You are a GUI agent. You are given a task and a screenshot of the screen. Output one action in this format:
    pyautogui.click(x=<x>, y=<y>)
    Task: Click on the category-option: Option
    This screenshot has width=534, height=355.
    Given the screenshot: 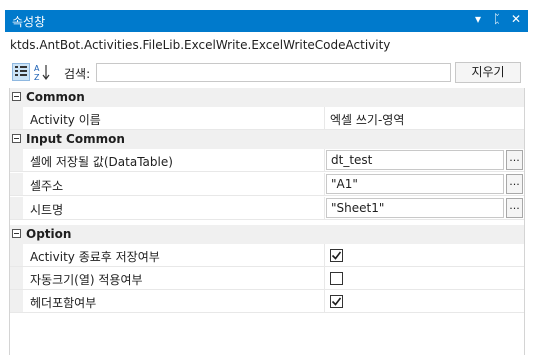 What is the action you would take?
    pyautogui.click(x=267, y=234)
    